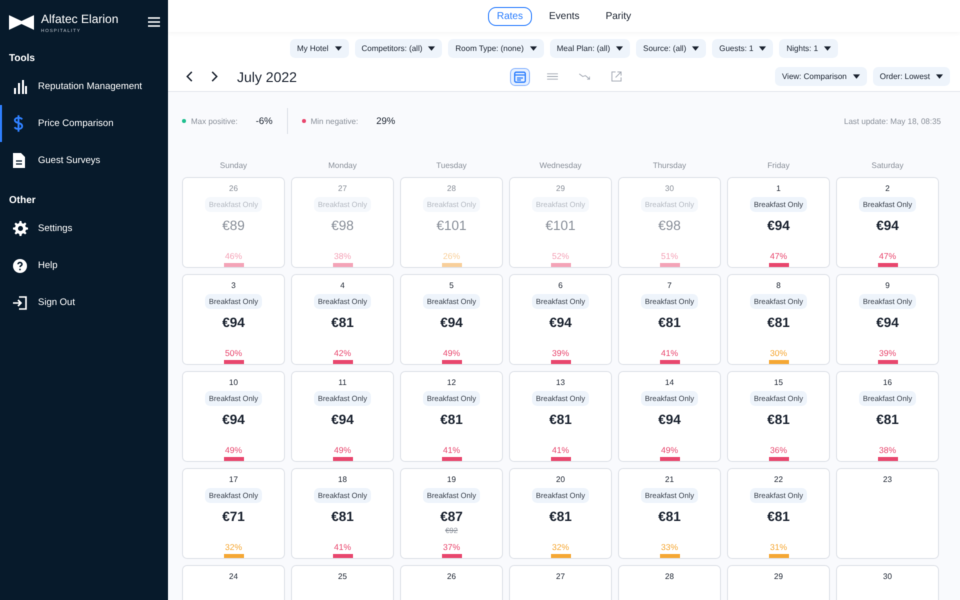 The width and height of the screenshot is (960, 600). Describe the element at coordinates (398, 48) in the screenshot. I see `filter-dropdown: Competitors: (all)` at that location.